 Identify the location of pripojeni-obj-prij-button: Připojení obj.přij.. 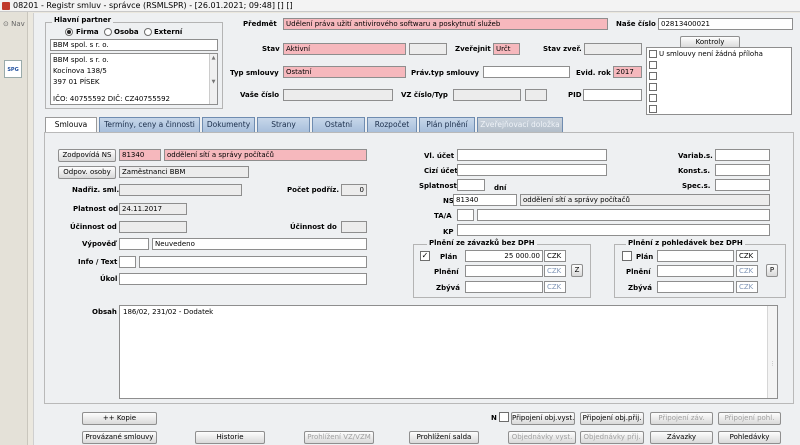
(612, 418).